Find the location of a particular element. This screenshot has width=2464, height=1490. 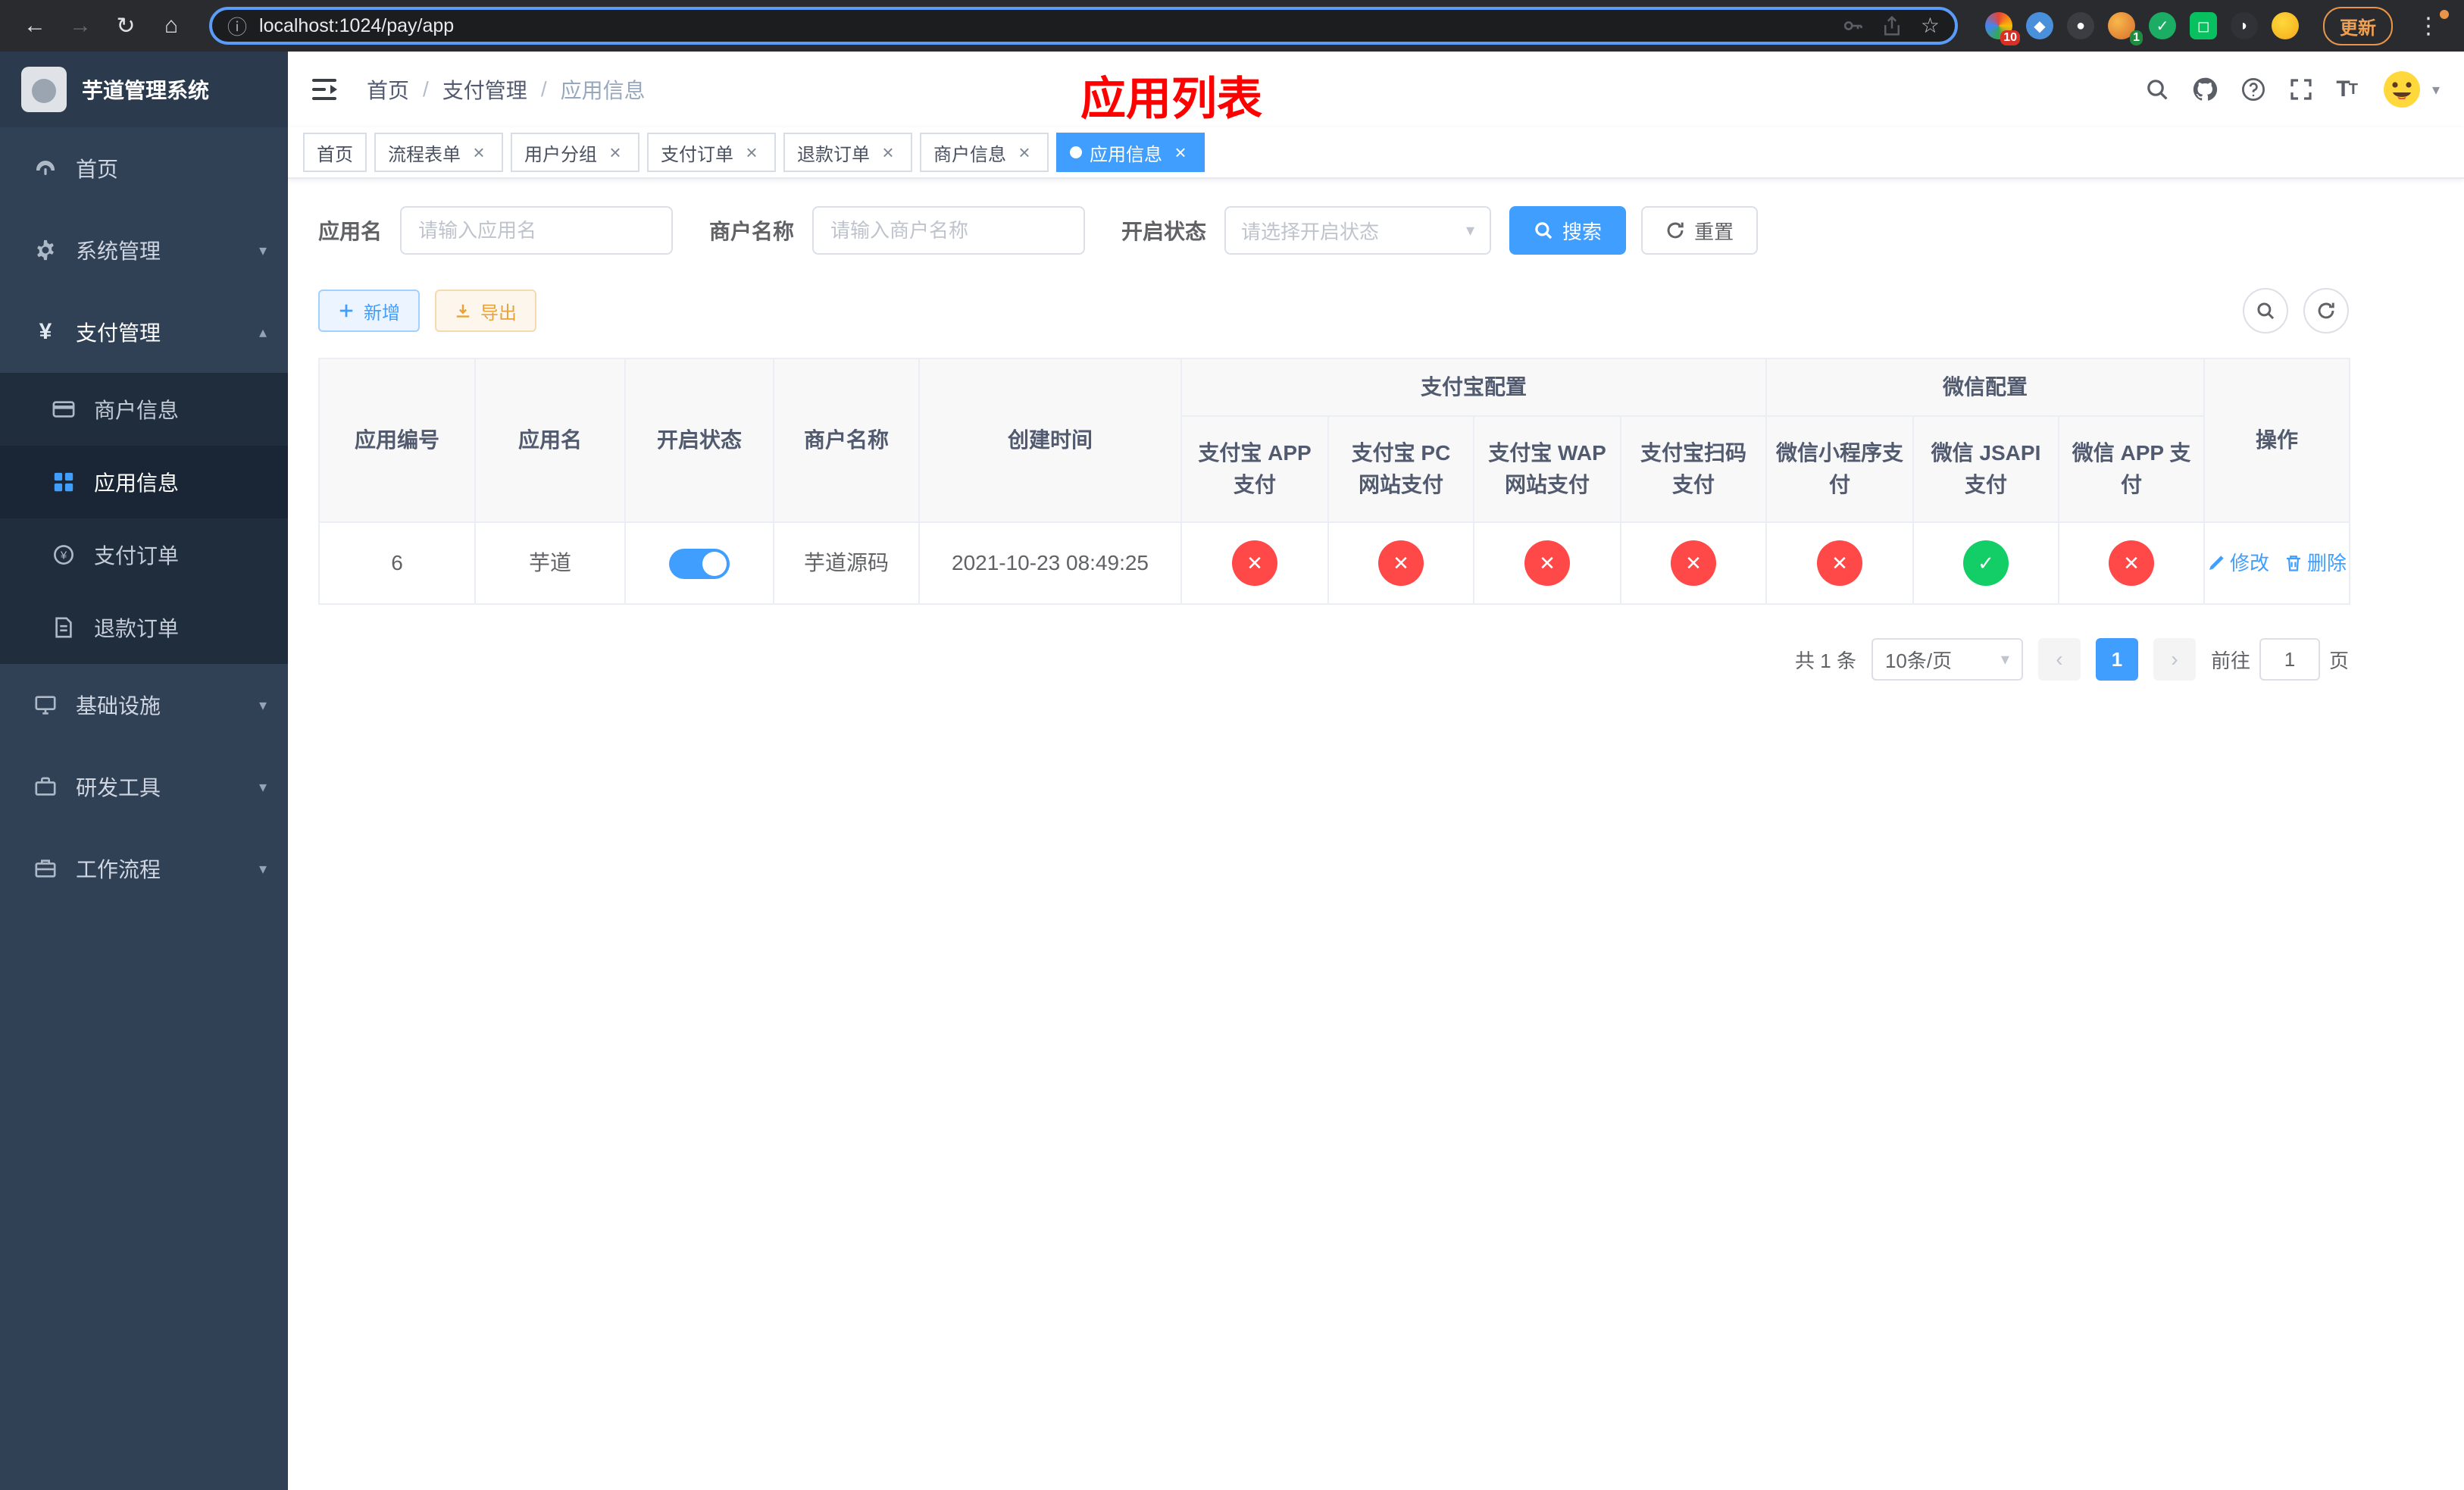

sidebar-item-infra: 基础设施 ▾ is located at coordinates (144, 705).